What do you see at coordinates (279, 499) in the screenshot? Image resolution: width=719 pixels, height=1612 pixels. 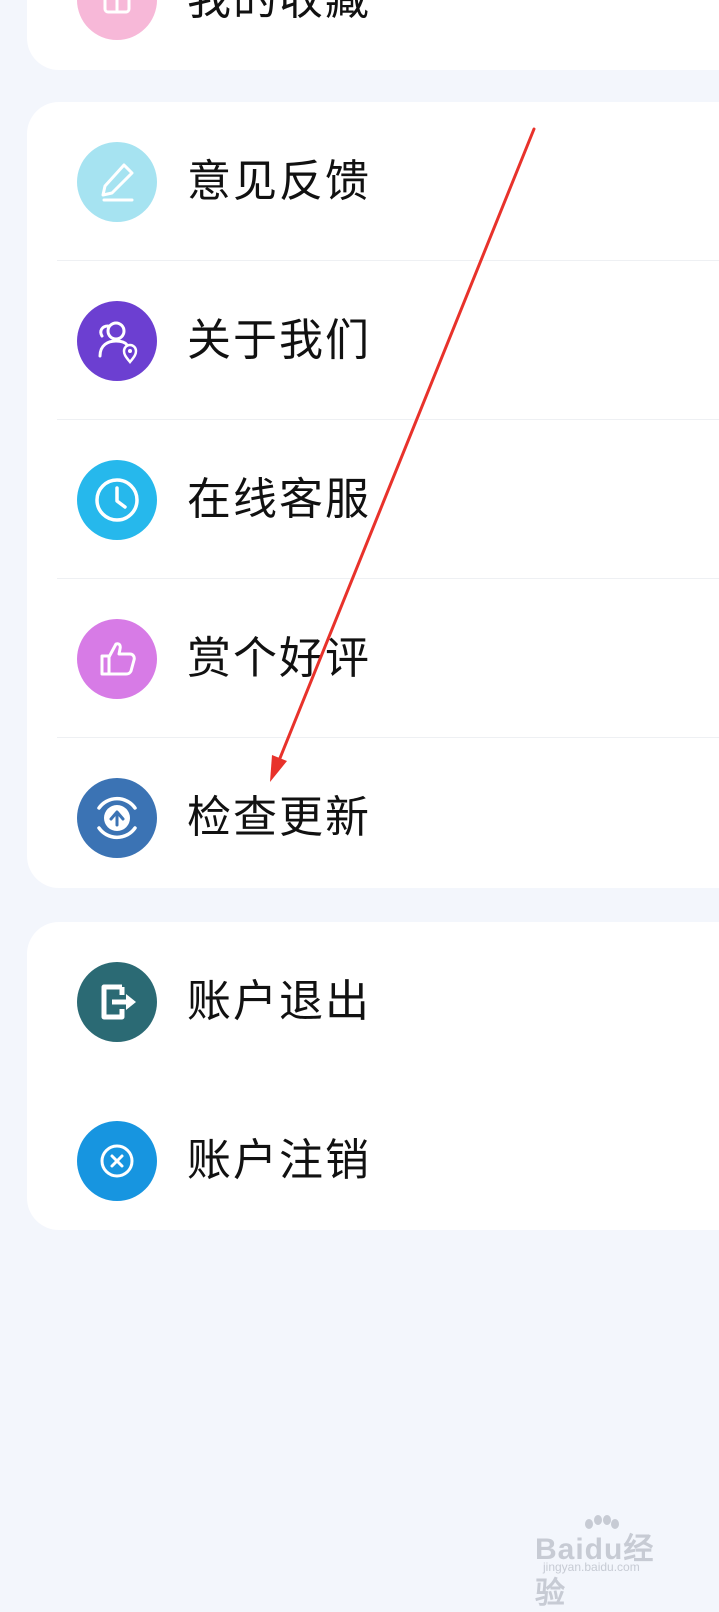 I see `menu-item-label: 在线客服` at bounding box center [279, 499].